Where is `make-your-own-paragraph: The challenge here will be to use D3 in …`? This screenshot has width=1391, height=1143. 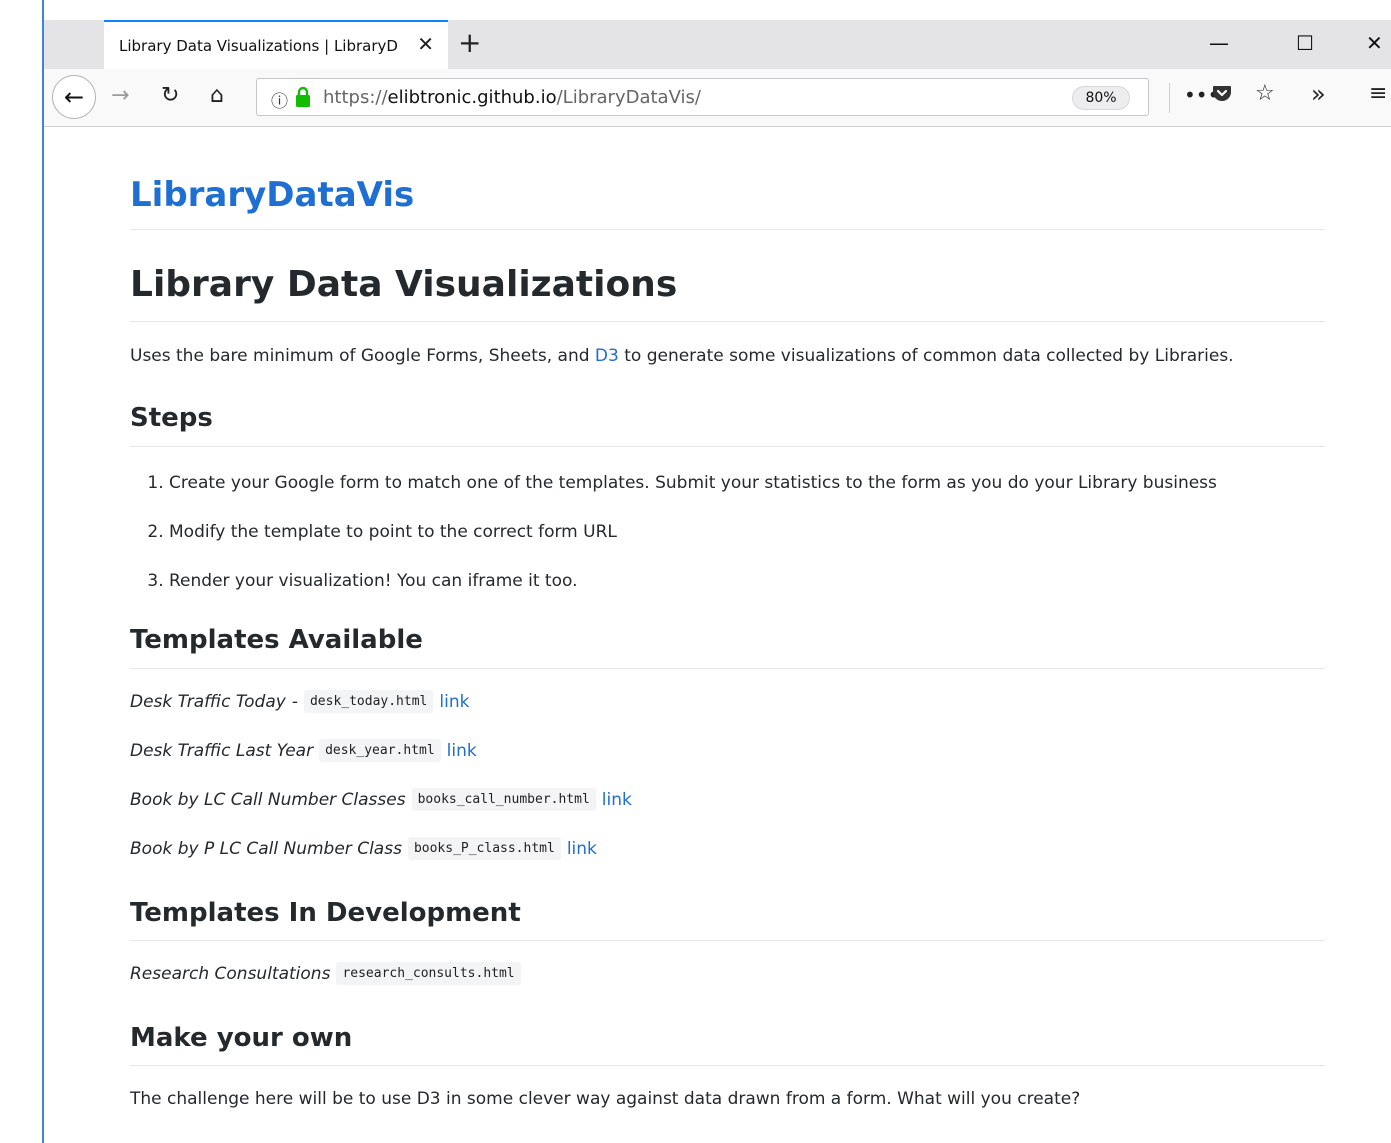
make-your-own-paragraph: The challenge here will be to use D3 in … is located at coordinates (605, 1099).